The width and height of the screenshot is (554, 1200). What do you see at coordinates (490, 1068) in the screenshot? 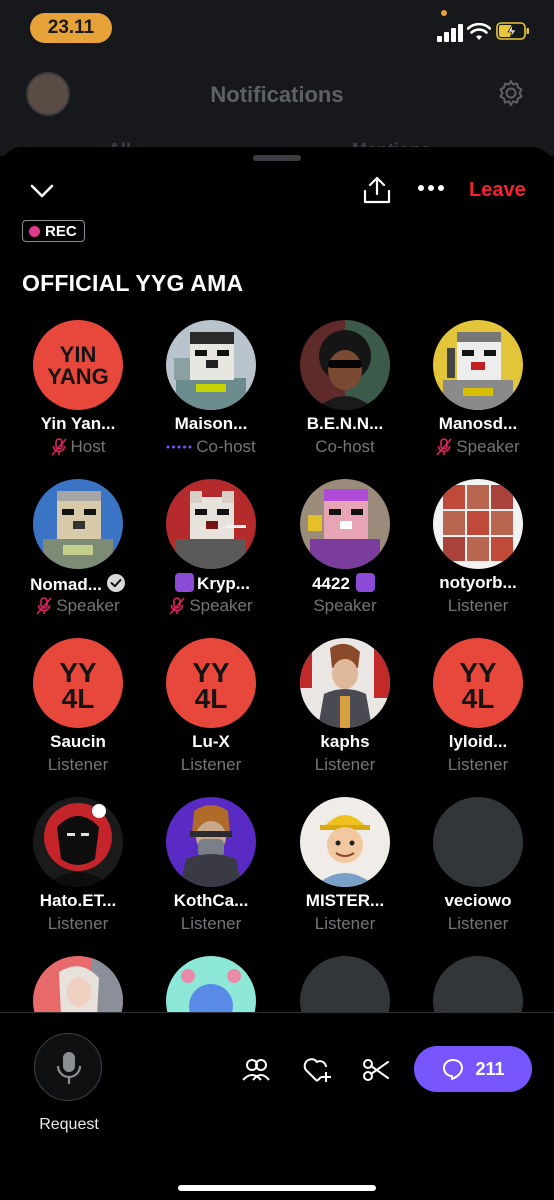
I see `comment-count: 211` at bounding box center [490, 1068].